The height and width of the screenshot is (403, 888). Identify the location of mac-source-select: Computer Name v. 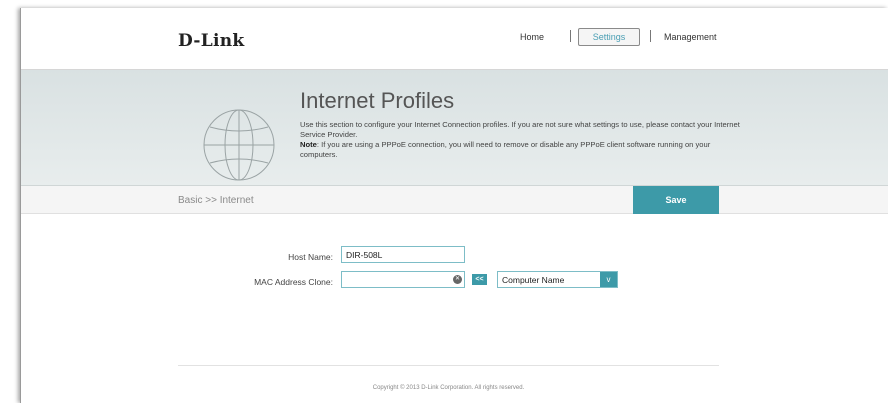
(557, 279).